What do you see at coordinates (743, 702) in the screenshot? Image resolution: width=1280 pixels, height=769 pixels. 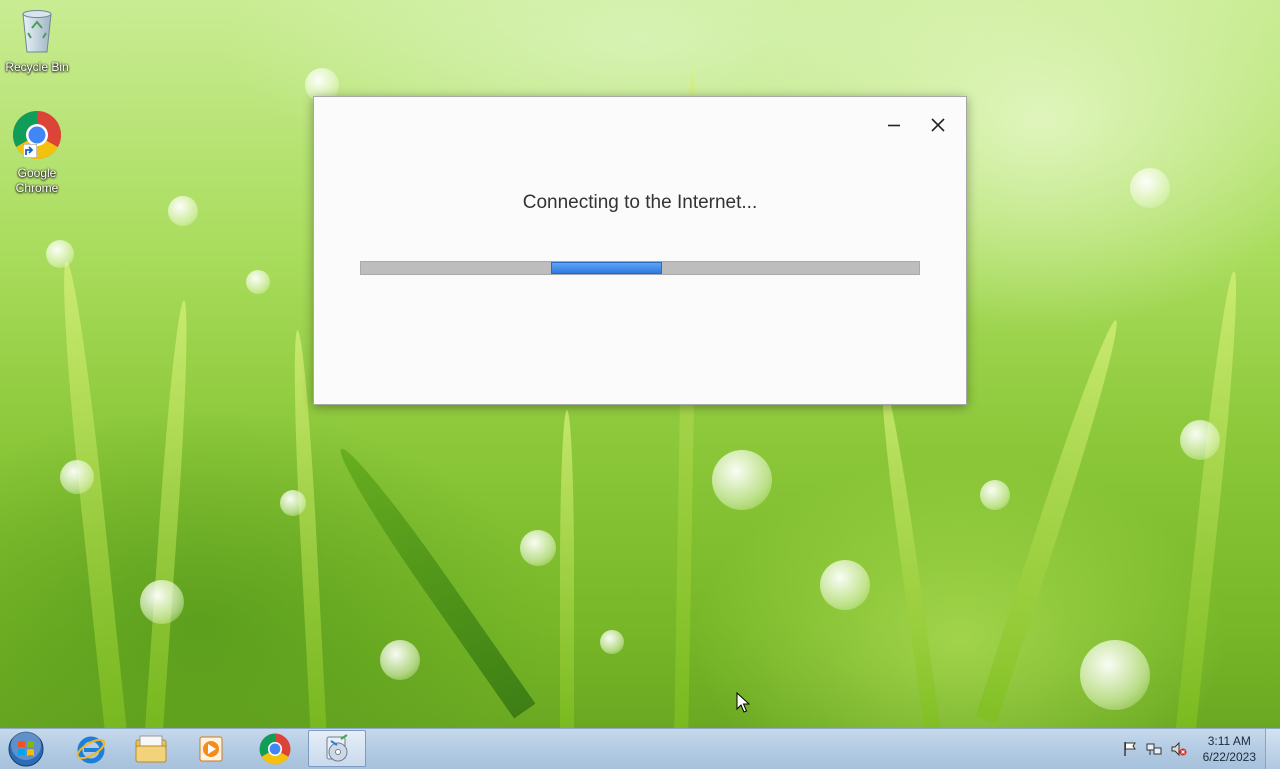 I see `mouse-cursor-icon` at bounding box center [743, 702].